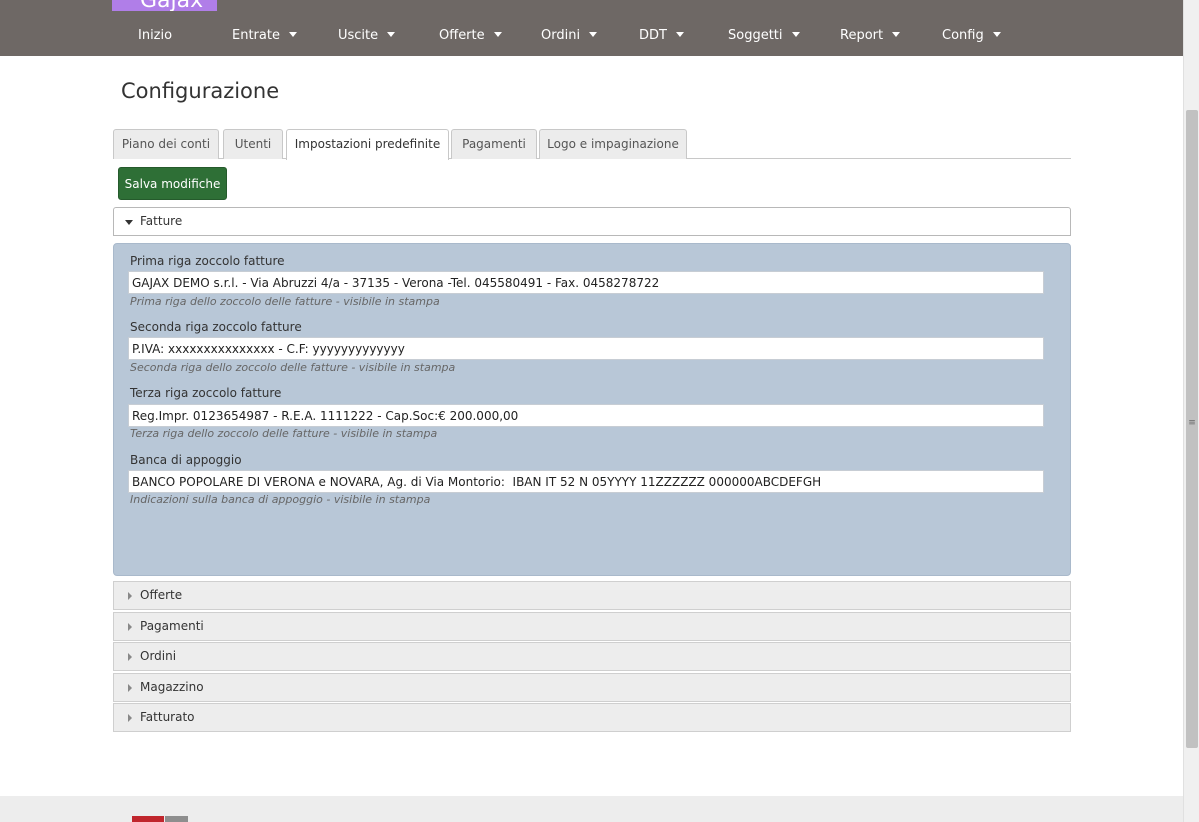  I want to click on nav-item-report: Report, so click(870, 36).